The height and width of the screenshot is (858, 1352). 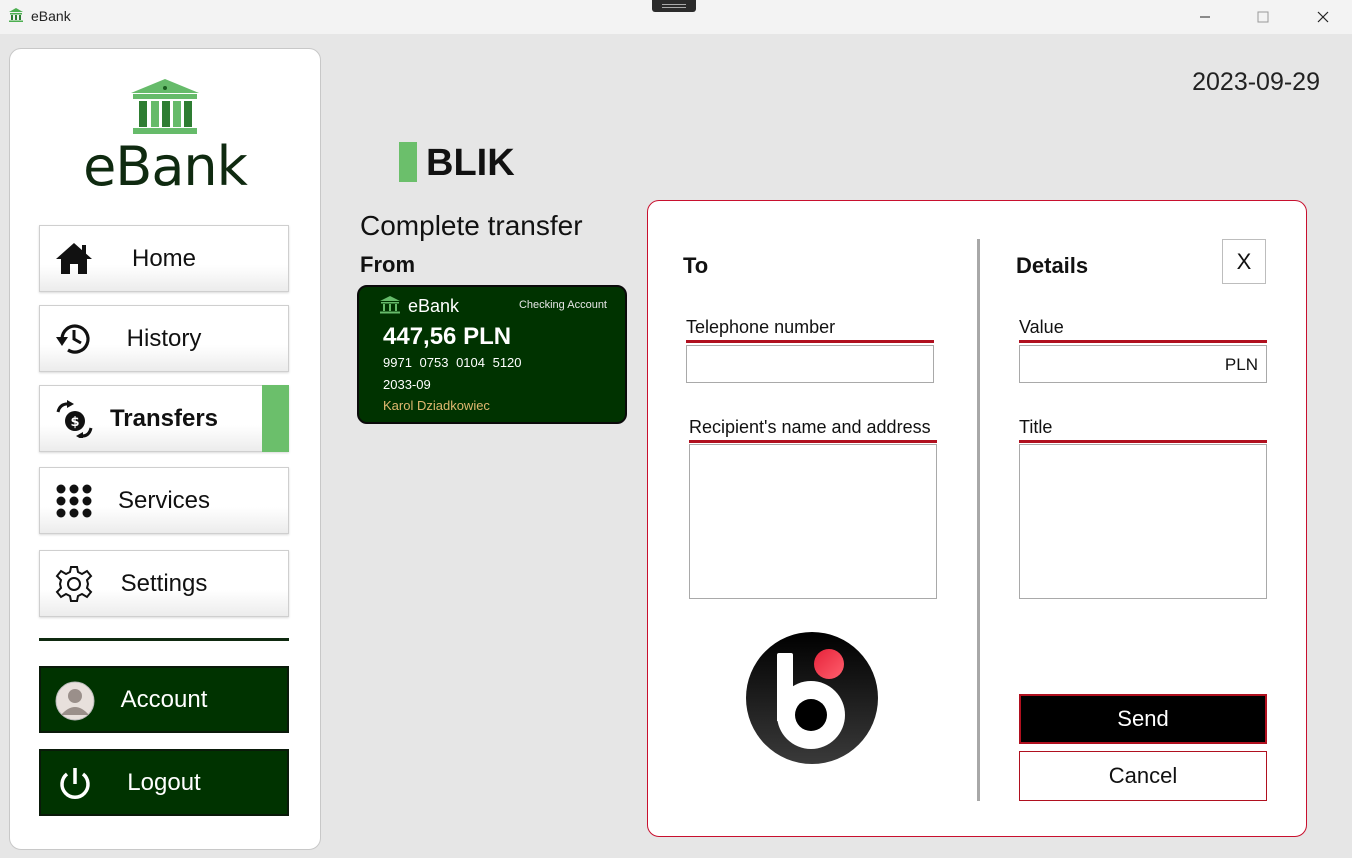 I want to click on send-button: Send, so click(x=1143, y=719).